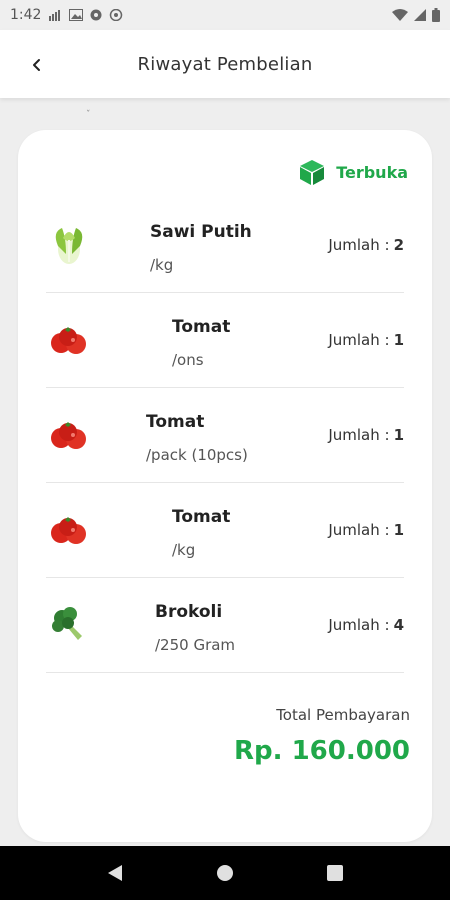 This screenshot has width=450, height=900. Describe the element at coordinates (322, 751) in the screenshot. I see `total-amount: Rp. 160.000` at that location.